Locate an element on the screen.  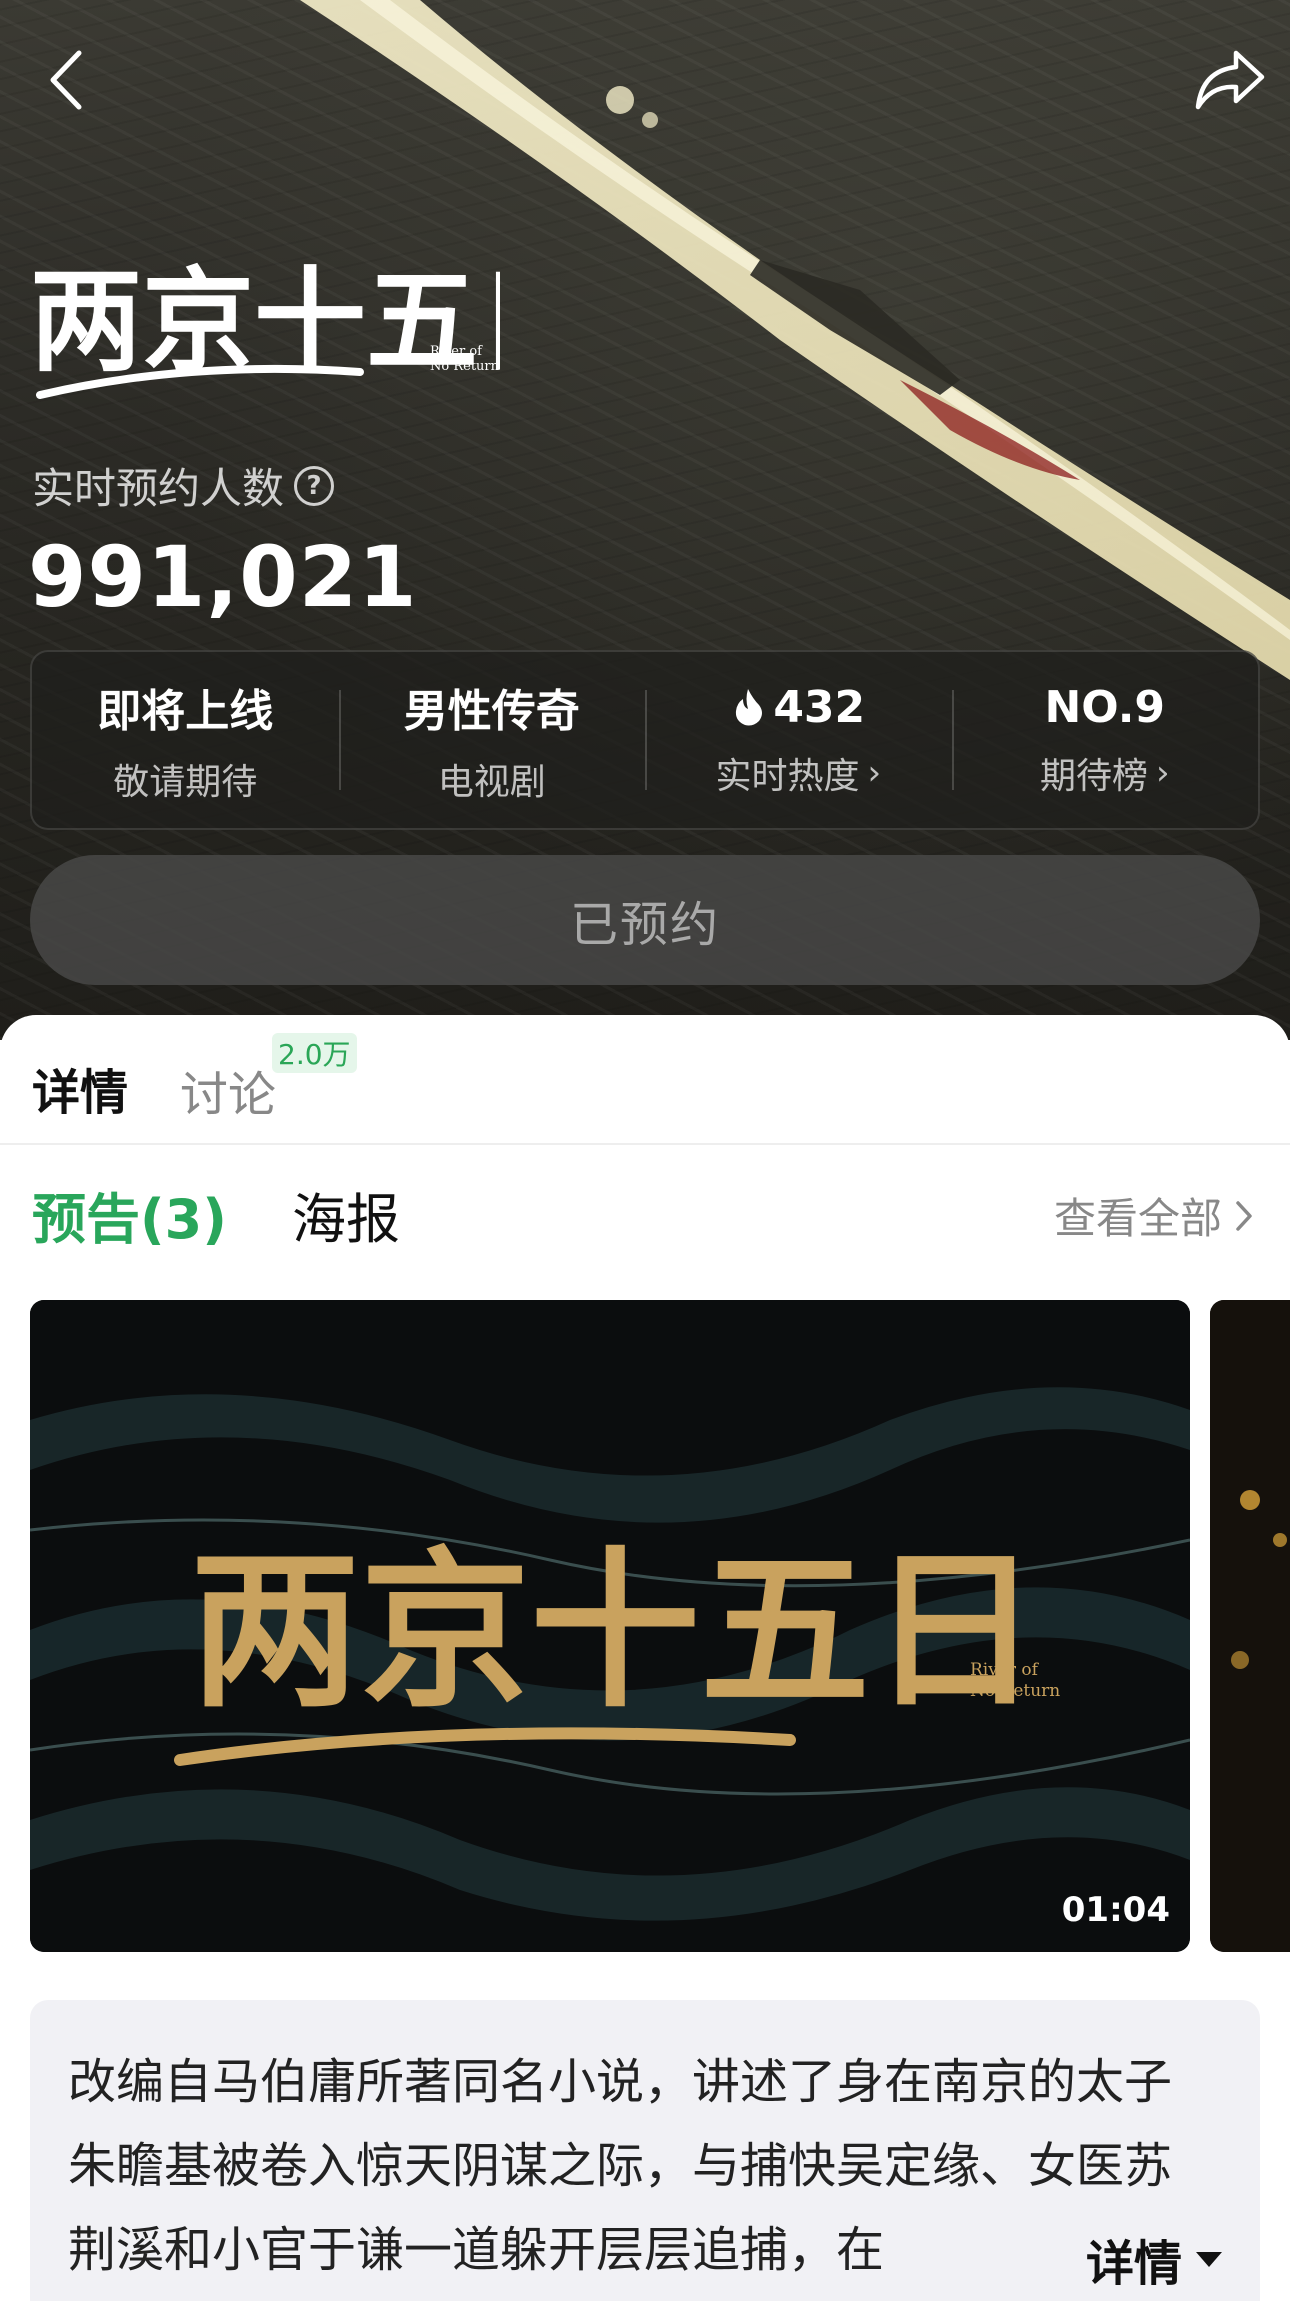
stat-release-status: 即将上线 敬请期待 is located at coordinates (185, 744).